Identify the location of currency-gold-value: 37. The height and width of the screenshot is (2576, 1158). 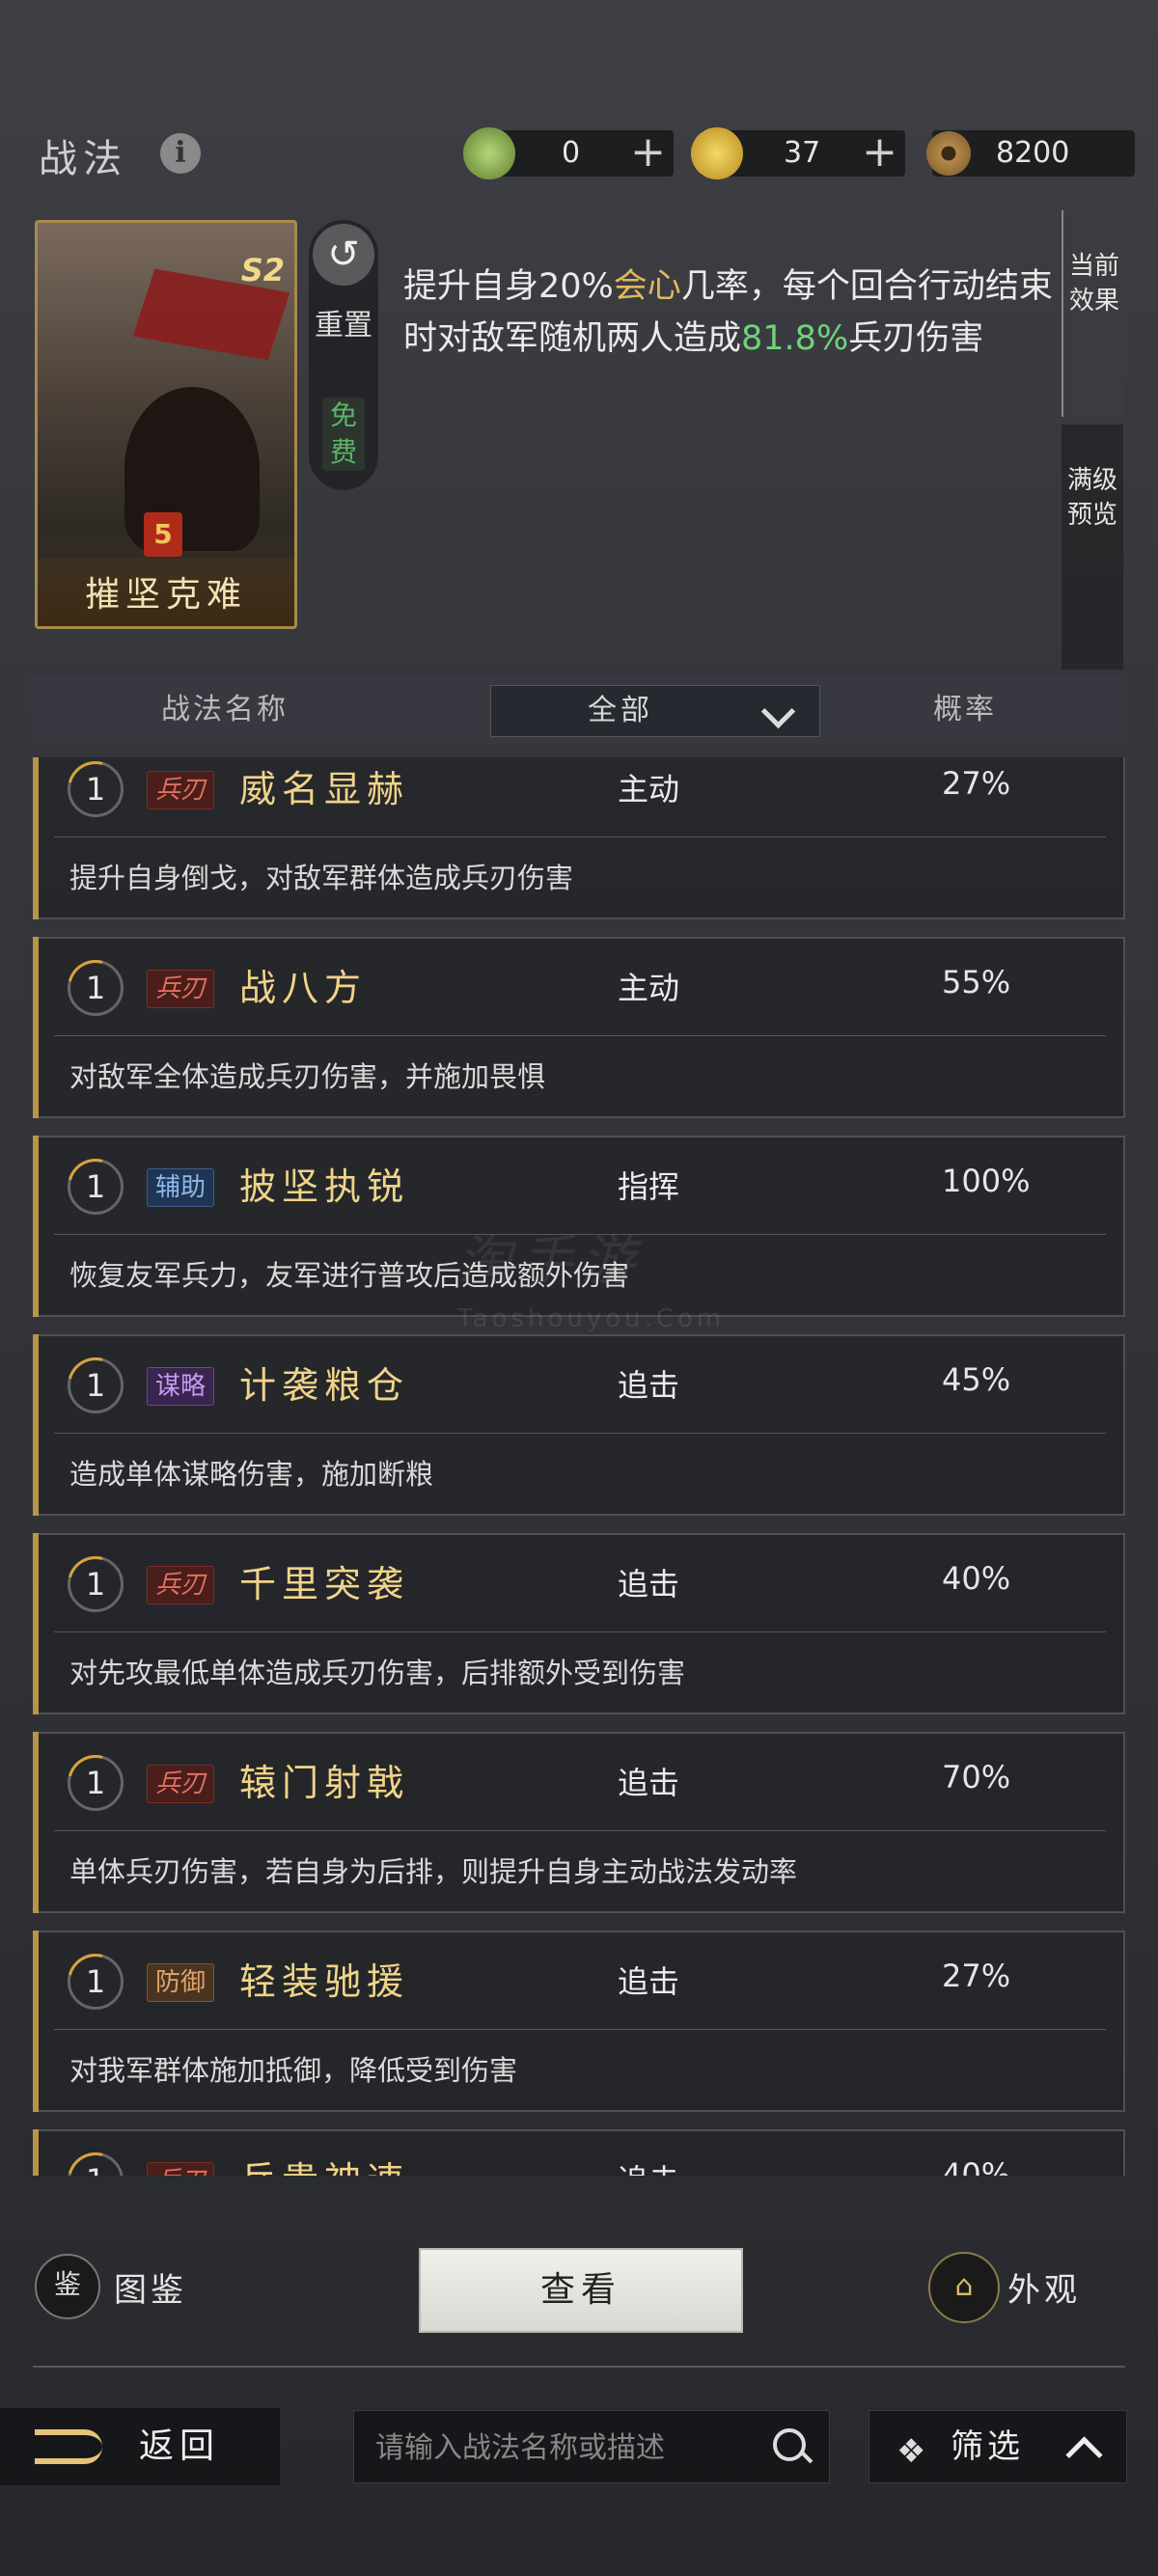
(802, 153).